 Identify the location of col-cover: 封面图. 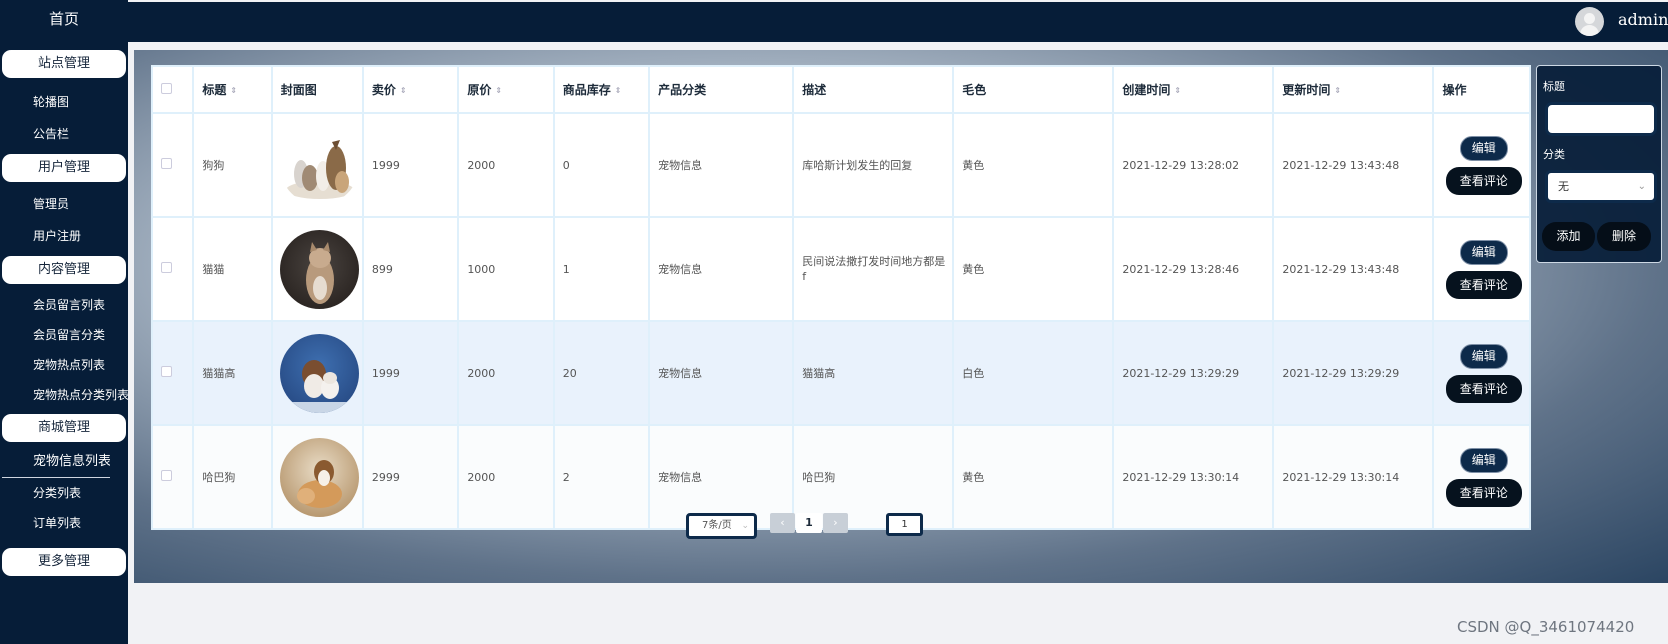
(317, 89).